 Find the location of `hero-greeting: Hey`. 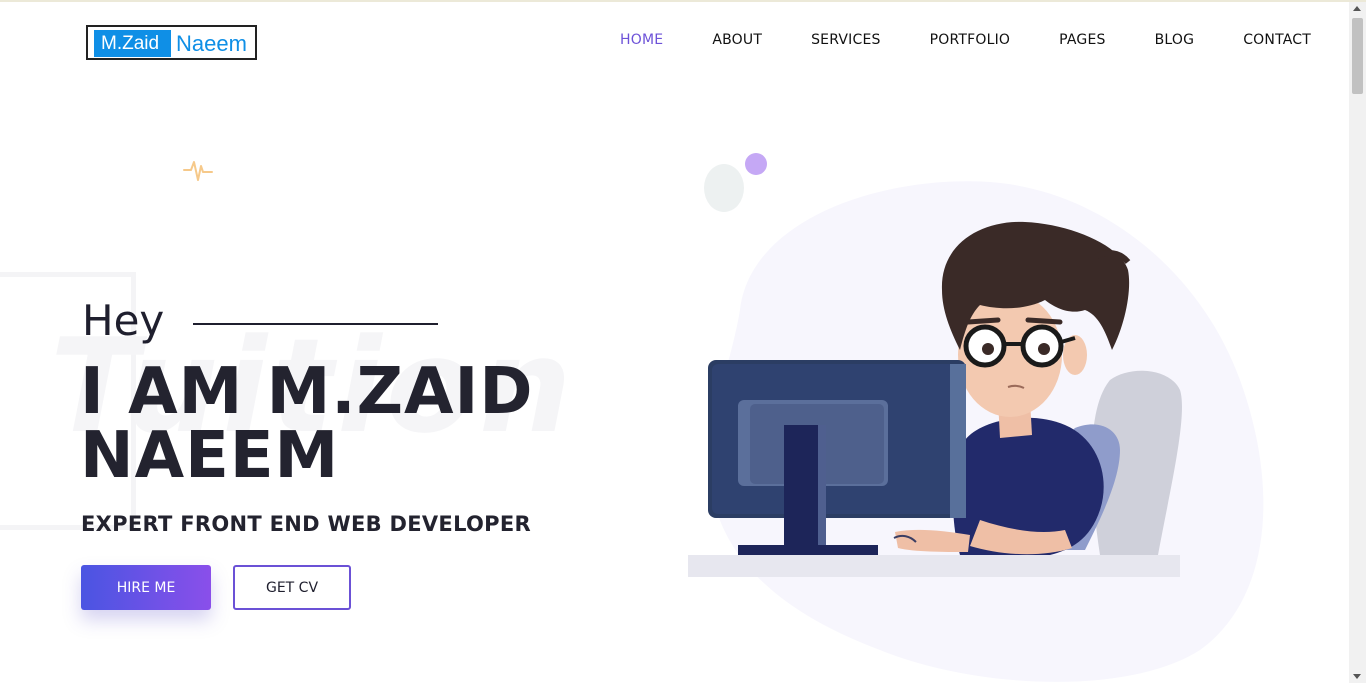

hero-greeting: Hey is located at coordinates (123, 320).